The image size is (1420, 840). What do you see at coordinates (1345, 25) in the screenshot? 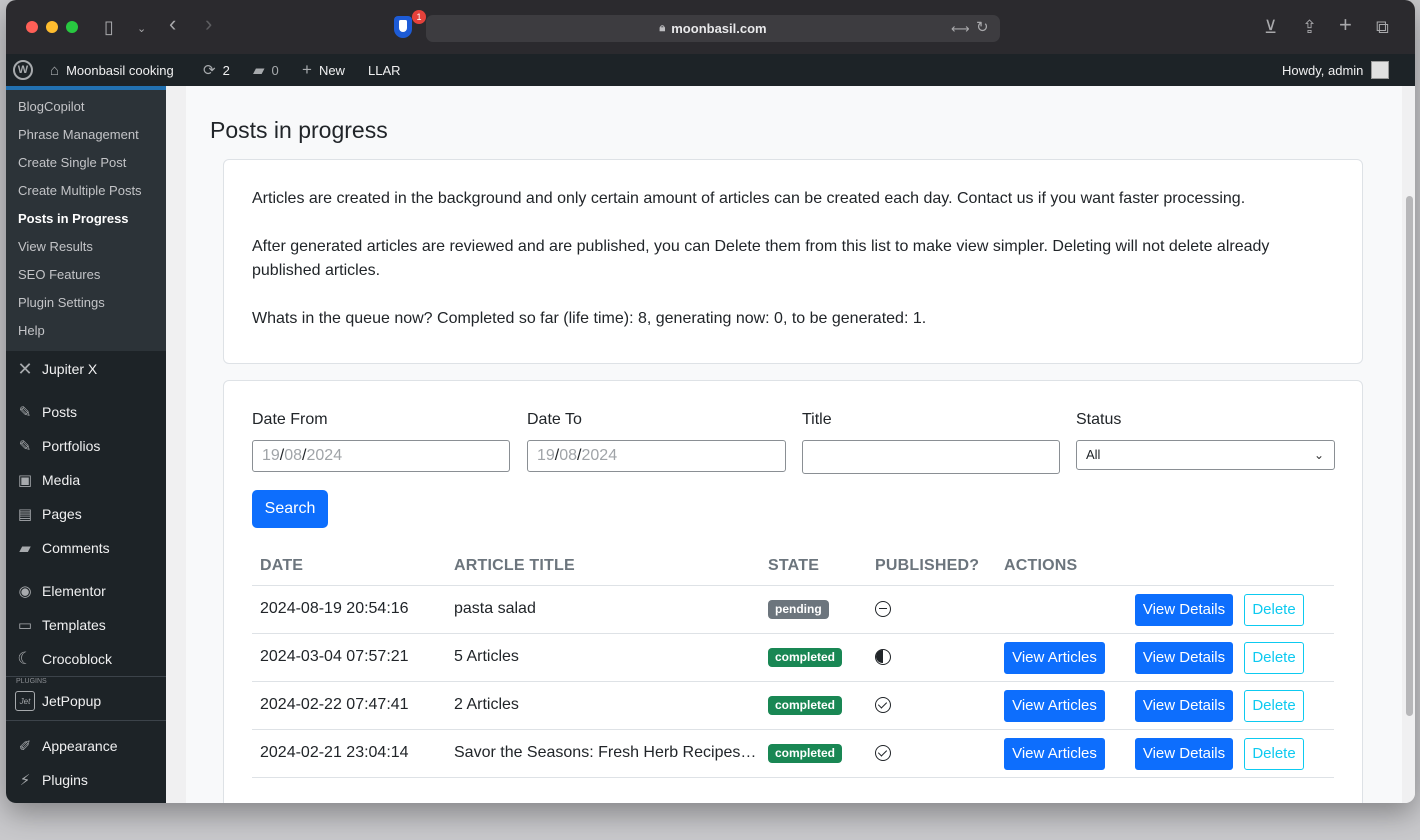
I see `new-tab-icon: +` at bounding box center [1345, 25].